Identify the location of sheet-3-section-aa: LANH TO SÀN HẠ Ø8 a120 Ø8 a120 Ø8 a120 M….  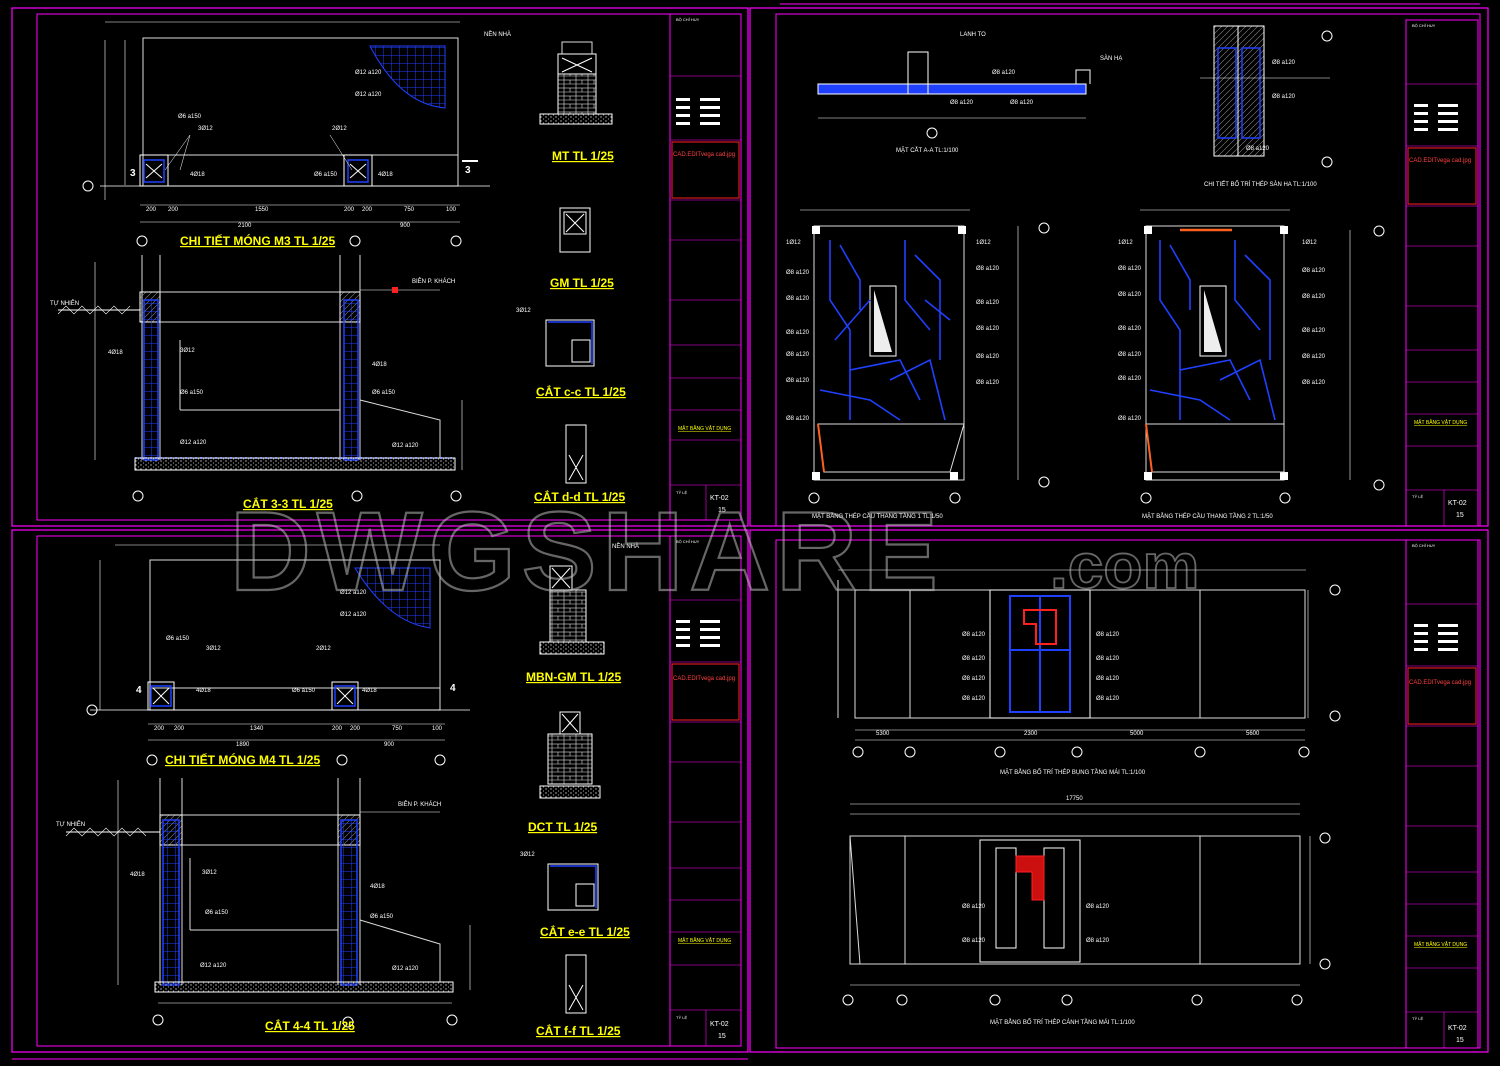
(969, 93).